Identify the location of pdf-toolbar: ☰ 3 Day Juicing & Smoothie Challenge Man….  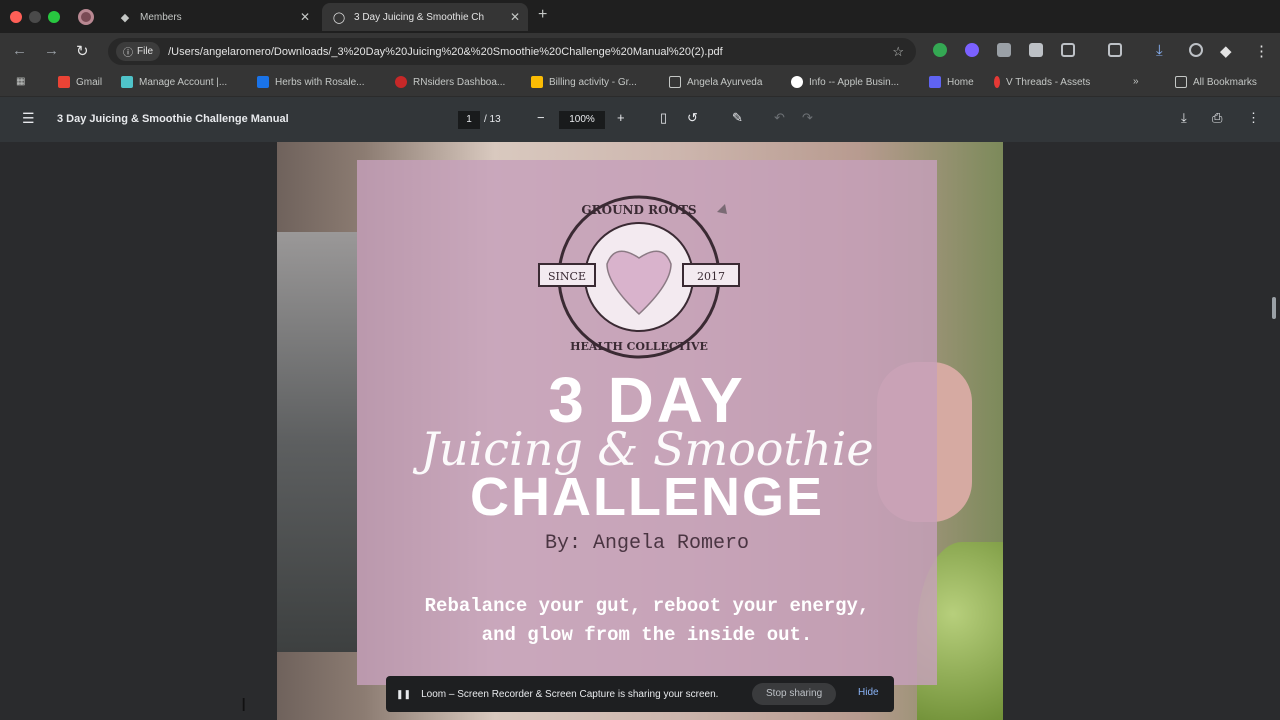
(640, 119).